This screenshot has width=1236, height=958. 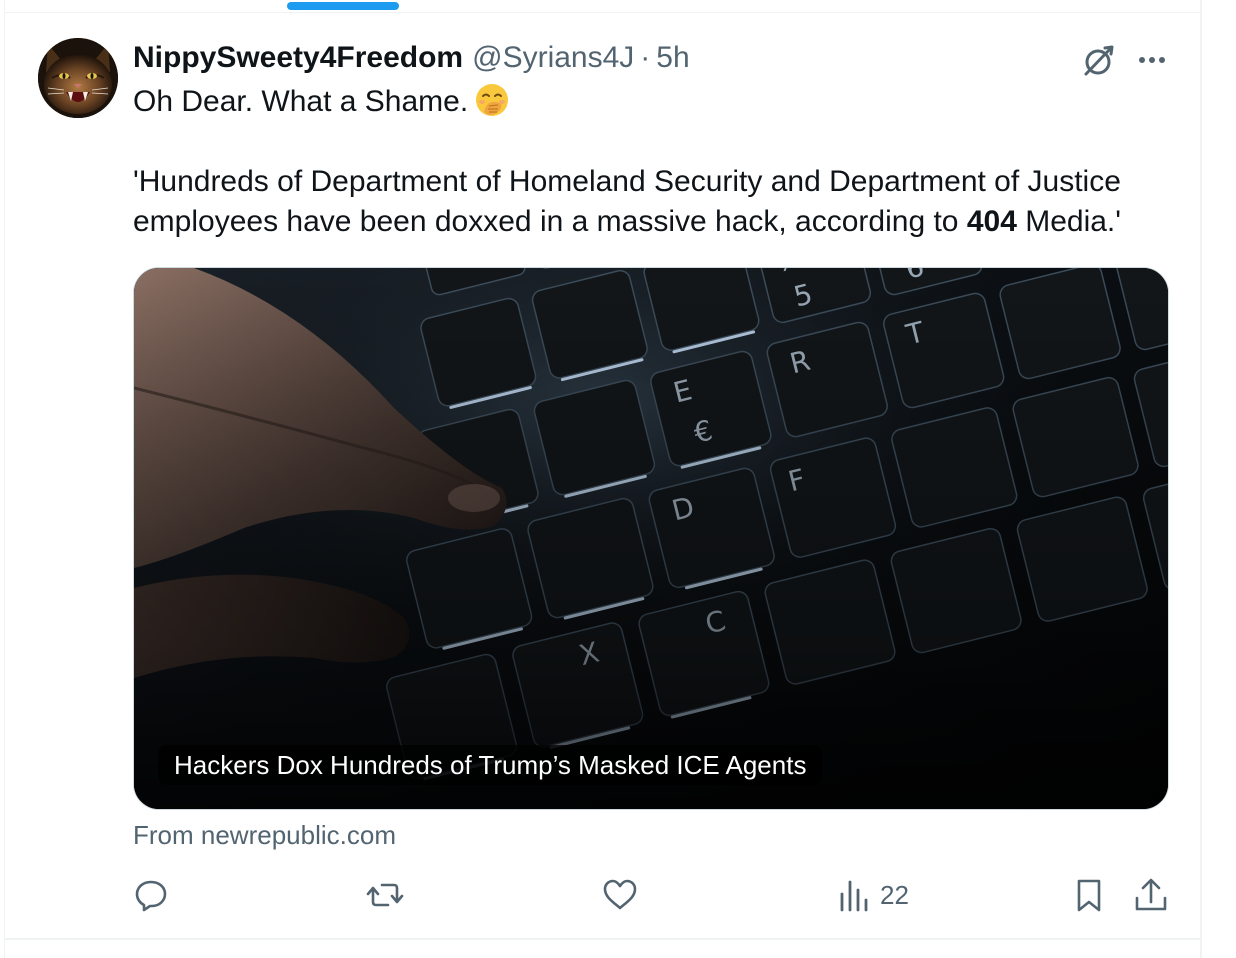 I want to click on repost-icon, so click(x=385, y=895).